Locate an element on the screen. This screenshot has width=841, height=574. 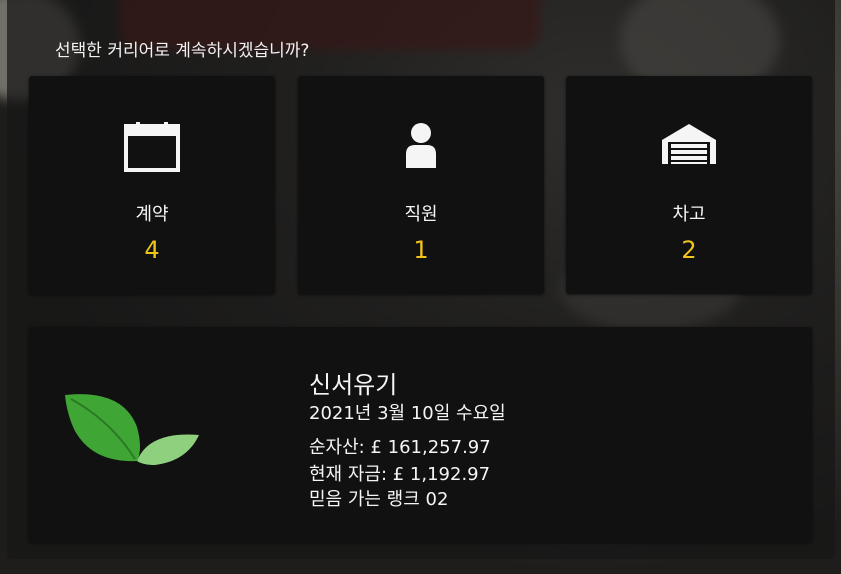
person-icon is located at coordinates (421, 145).